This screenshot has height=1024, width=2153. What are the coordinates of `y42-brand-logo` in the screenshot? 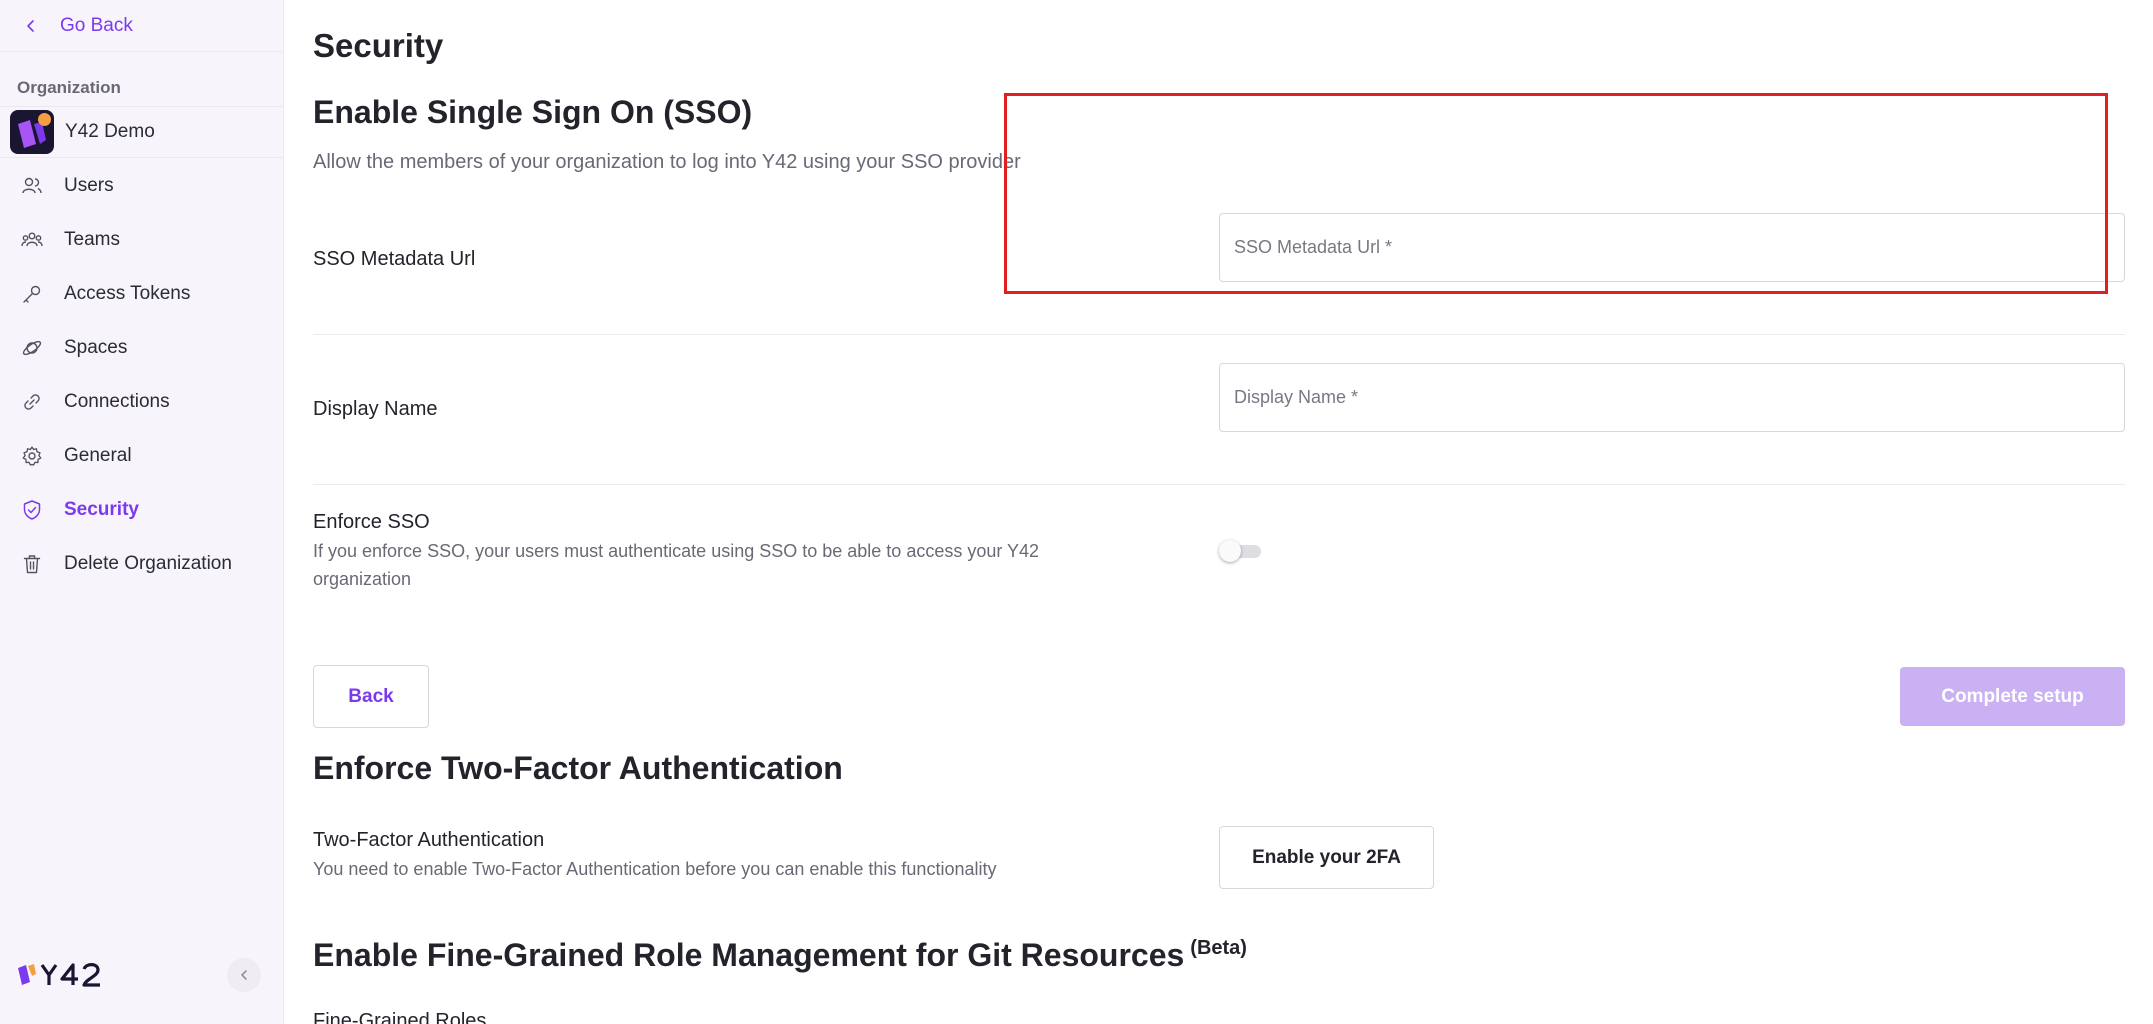 It's located at (76, 975).